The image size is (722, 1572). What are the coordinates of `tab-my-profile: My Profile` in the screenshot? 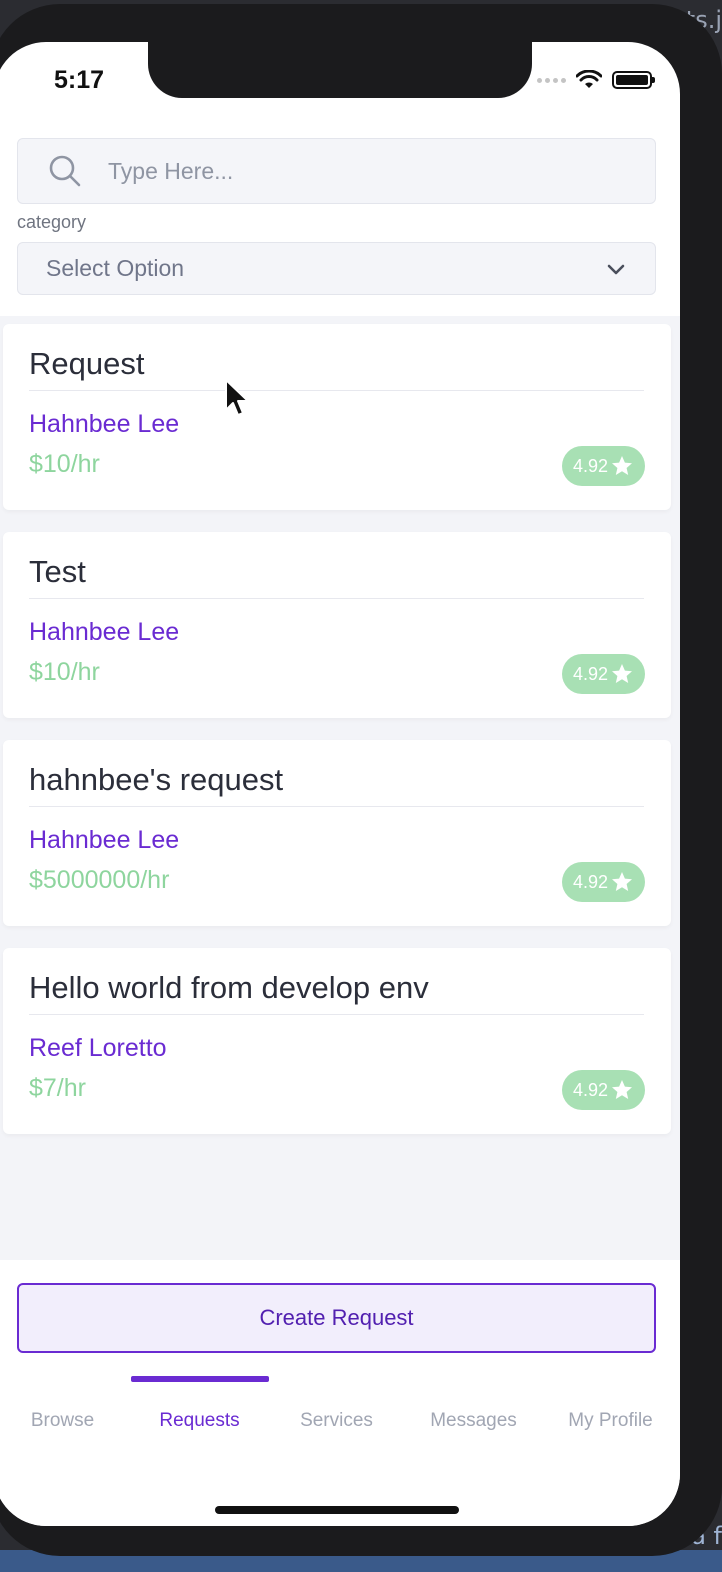 It's located at (610, 1421).